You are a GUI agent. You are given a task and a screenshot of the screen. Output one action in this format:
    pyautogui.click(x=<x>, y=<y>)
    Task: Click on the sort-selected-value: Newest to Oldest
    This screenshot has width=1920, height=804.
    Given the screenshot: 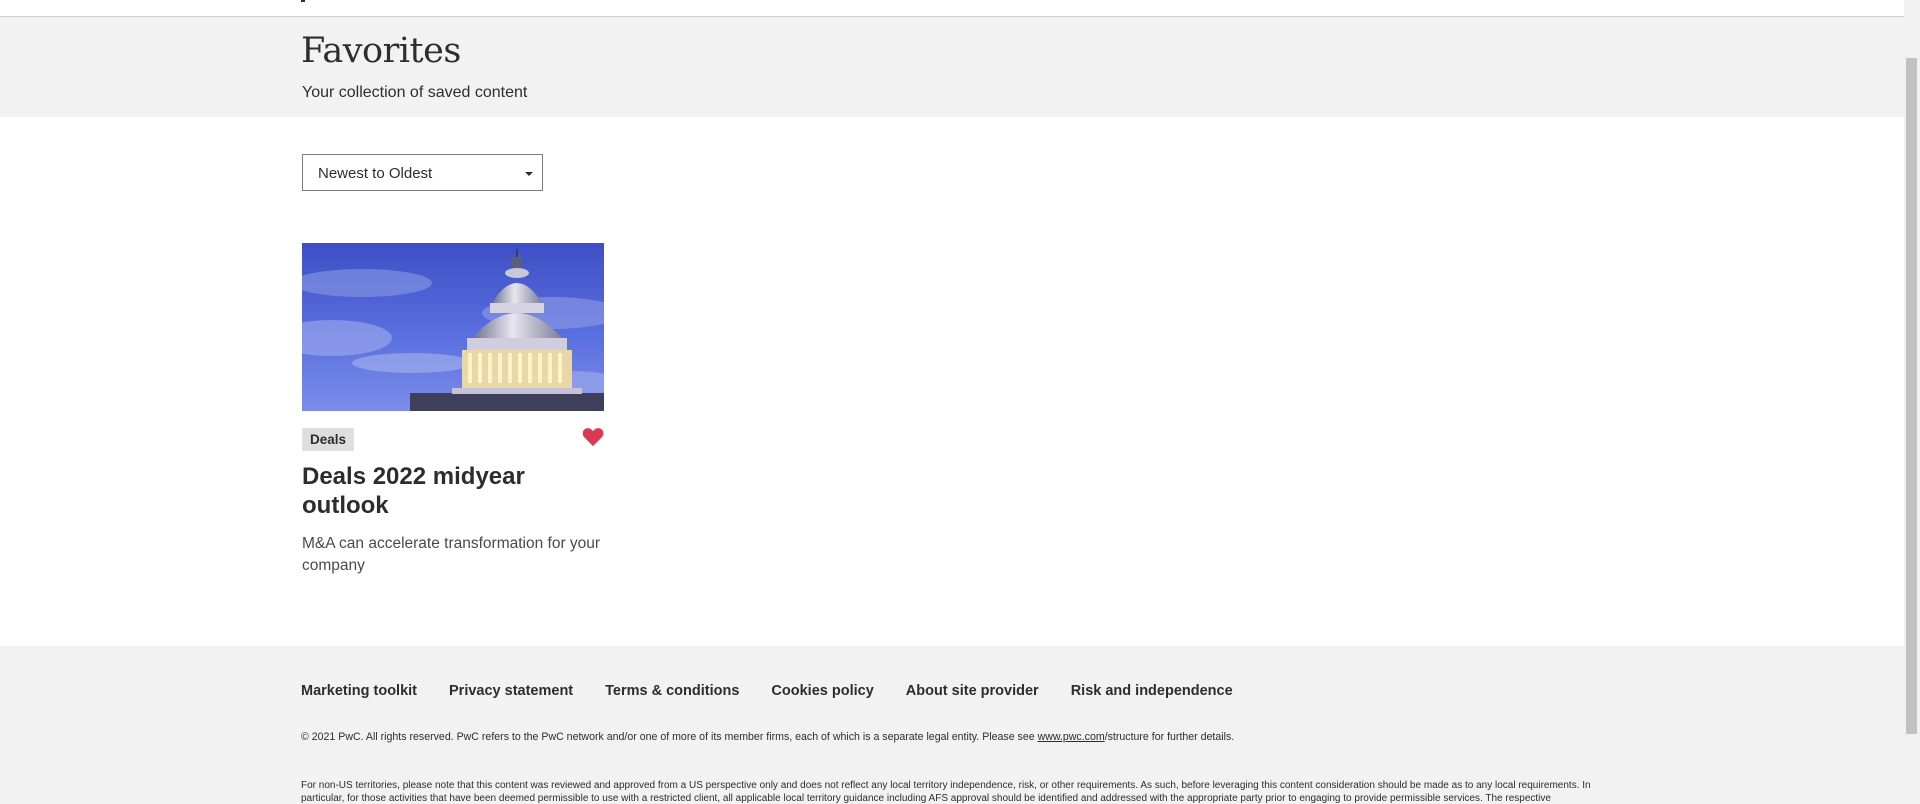 What is the action you would take?
    pyautogui.click(x=375, y=173)
    